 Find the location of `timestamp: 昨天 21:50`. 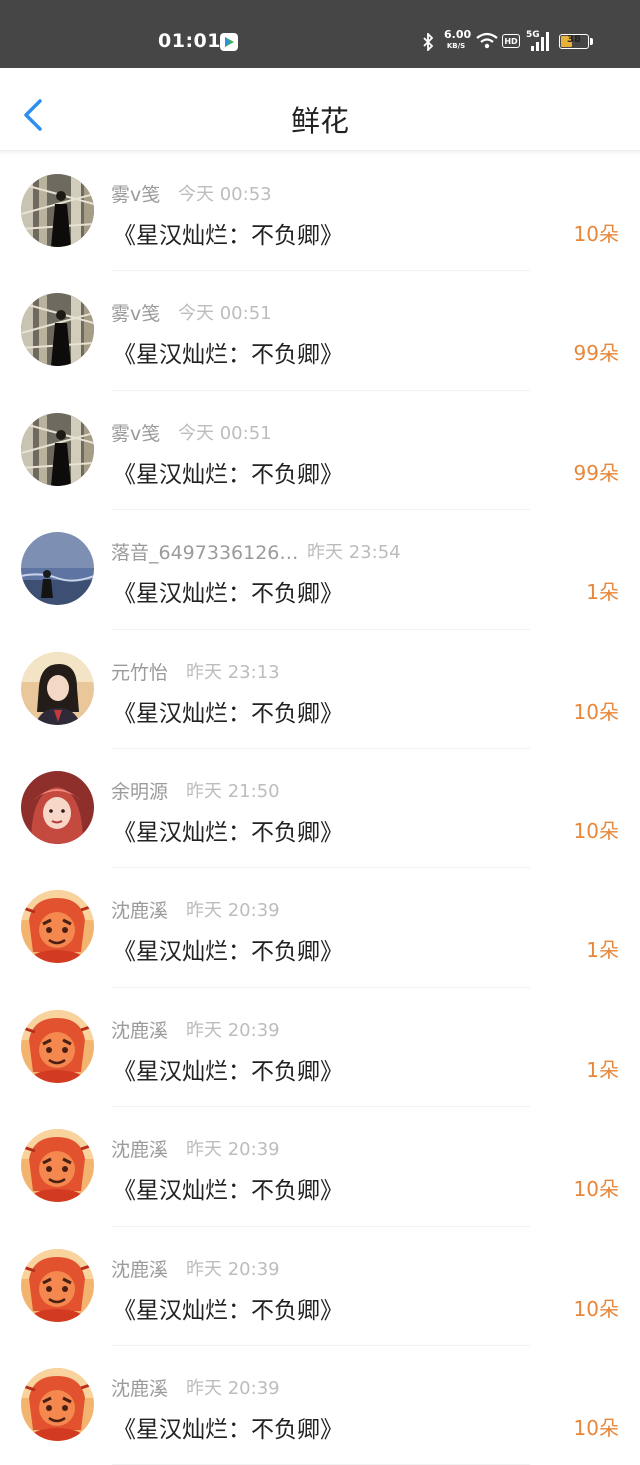

timestamp: 昨天 21:50 is located at coordinates (233, 791).